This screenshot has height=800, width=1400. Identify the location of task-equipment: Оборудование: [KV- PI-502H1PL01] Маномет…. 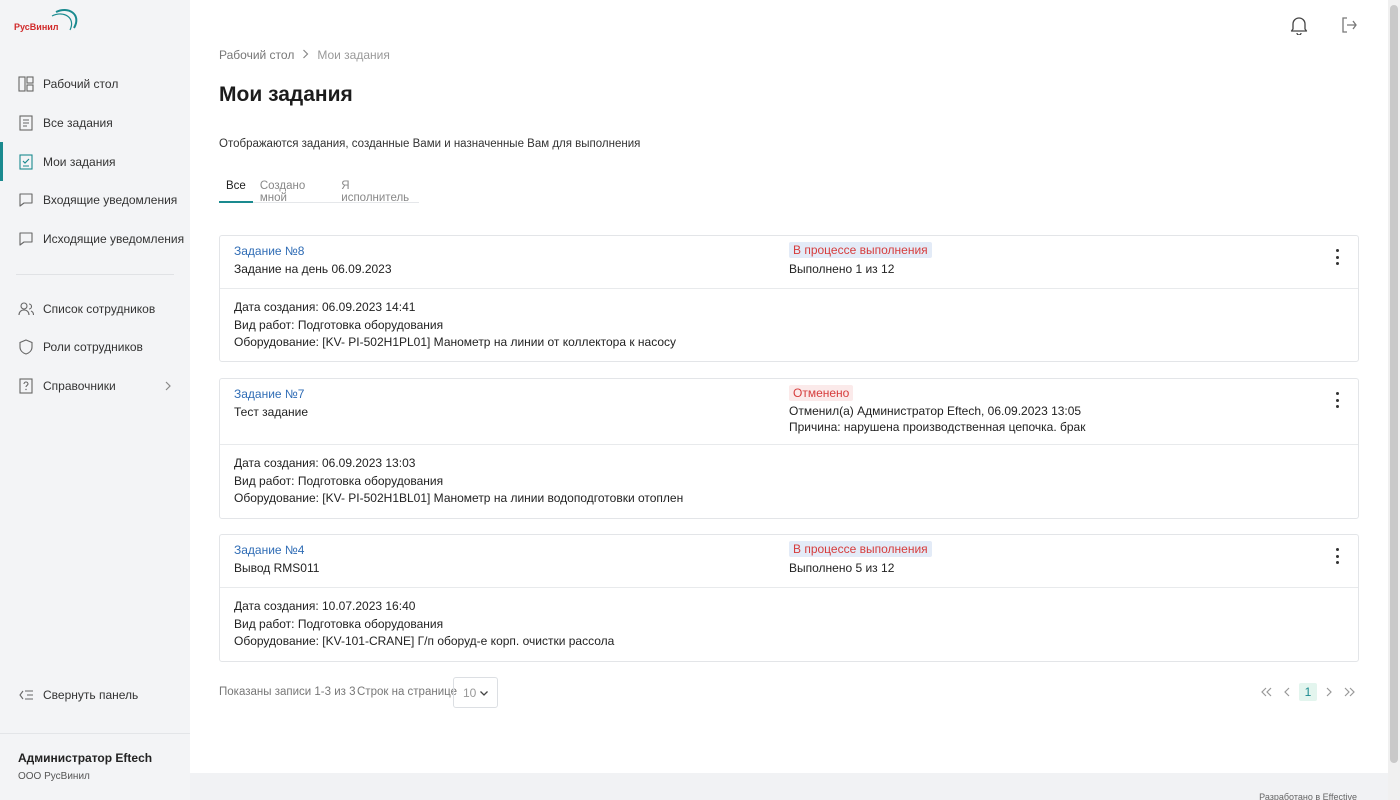
(455, 342).